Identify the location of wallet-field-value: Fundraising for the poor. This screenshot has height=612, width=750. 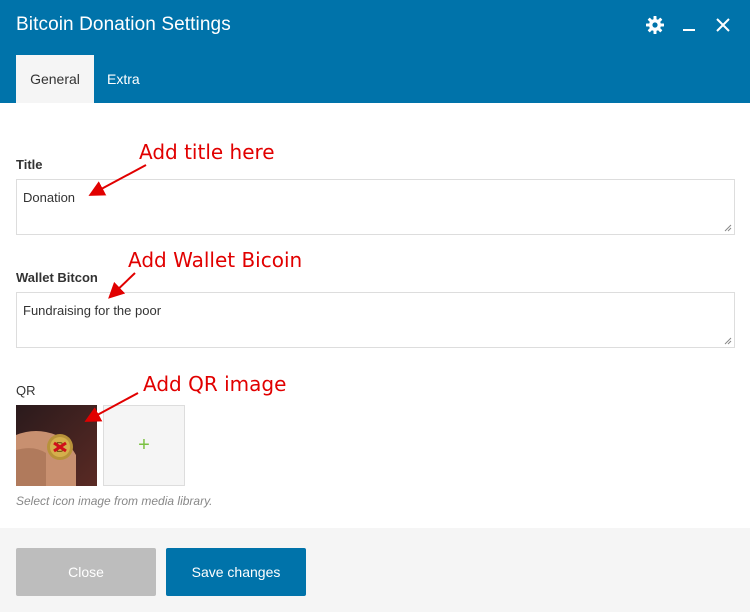
(92, 310).